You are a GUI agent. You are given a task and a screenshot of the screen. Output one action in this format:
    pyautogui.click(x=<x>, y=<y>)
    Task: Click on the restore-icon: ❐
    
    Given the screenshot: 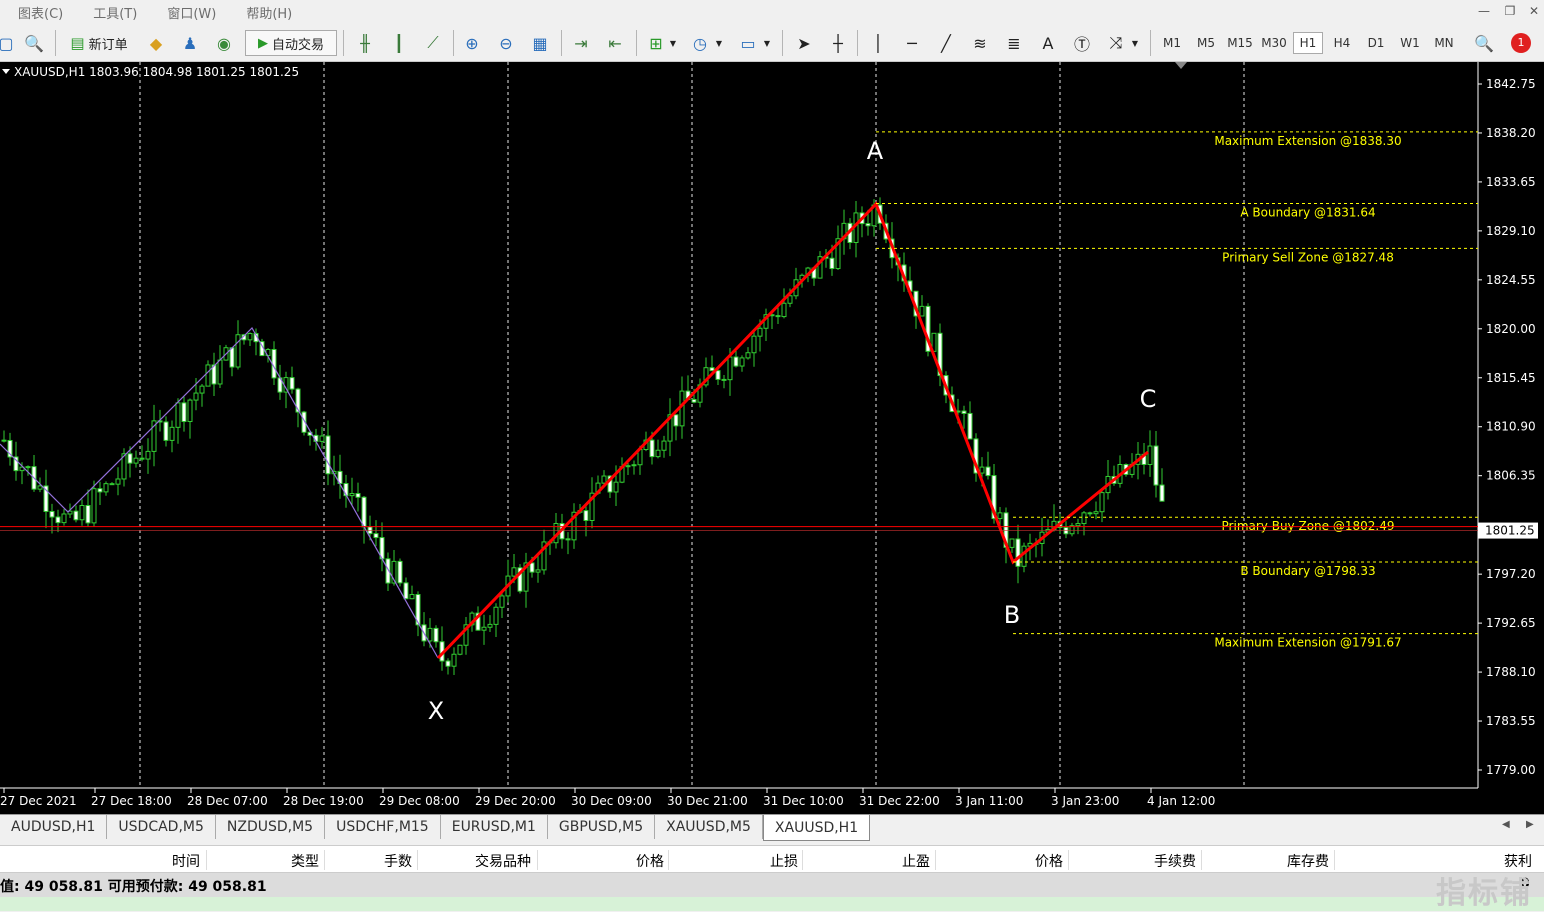 What is the action you would take?
    pyautogui.click(x=1510, y=12)
    